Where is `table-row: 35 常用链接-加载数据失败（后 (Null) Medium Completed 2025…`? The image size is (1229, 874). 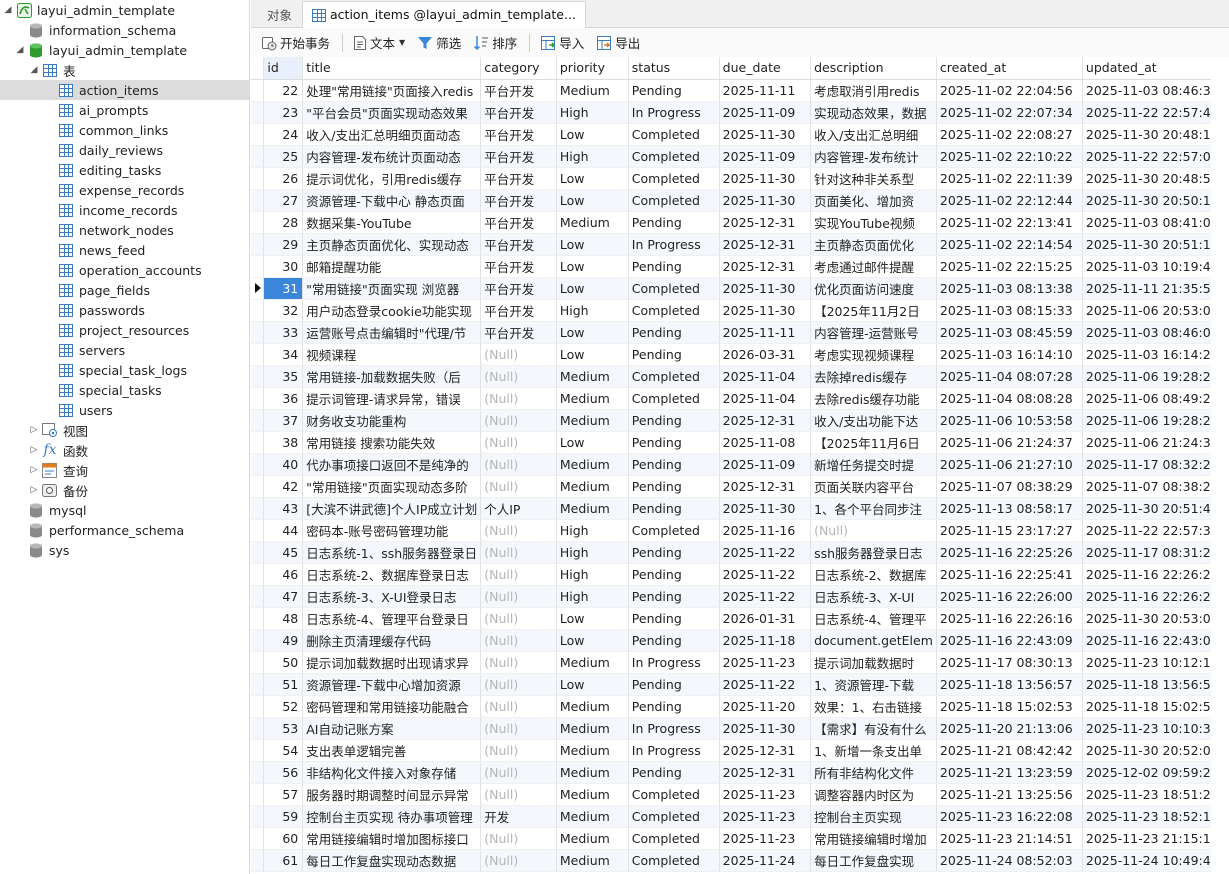 table-row: 35 常用链接-加载数据失败（后 (Null) Medium Completed 2025… is located at coordinates (740, 376).